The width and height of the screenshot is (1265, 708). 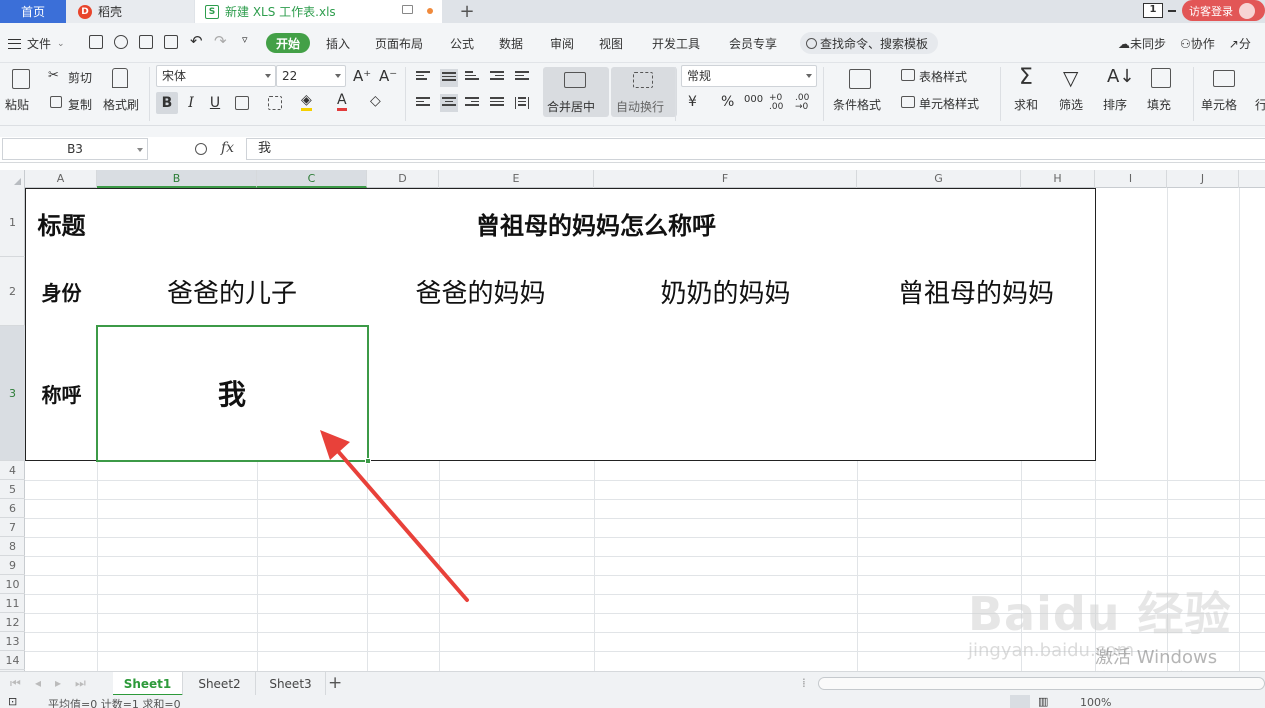 I want to click on eraser-icon: ◇, so click(x=375, y=101).